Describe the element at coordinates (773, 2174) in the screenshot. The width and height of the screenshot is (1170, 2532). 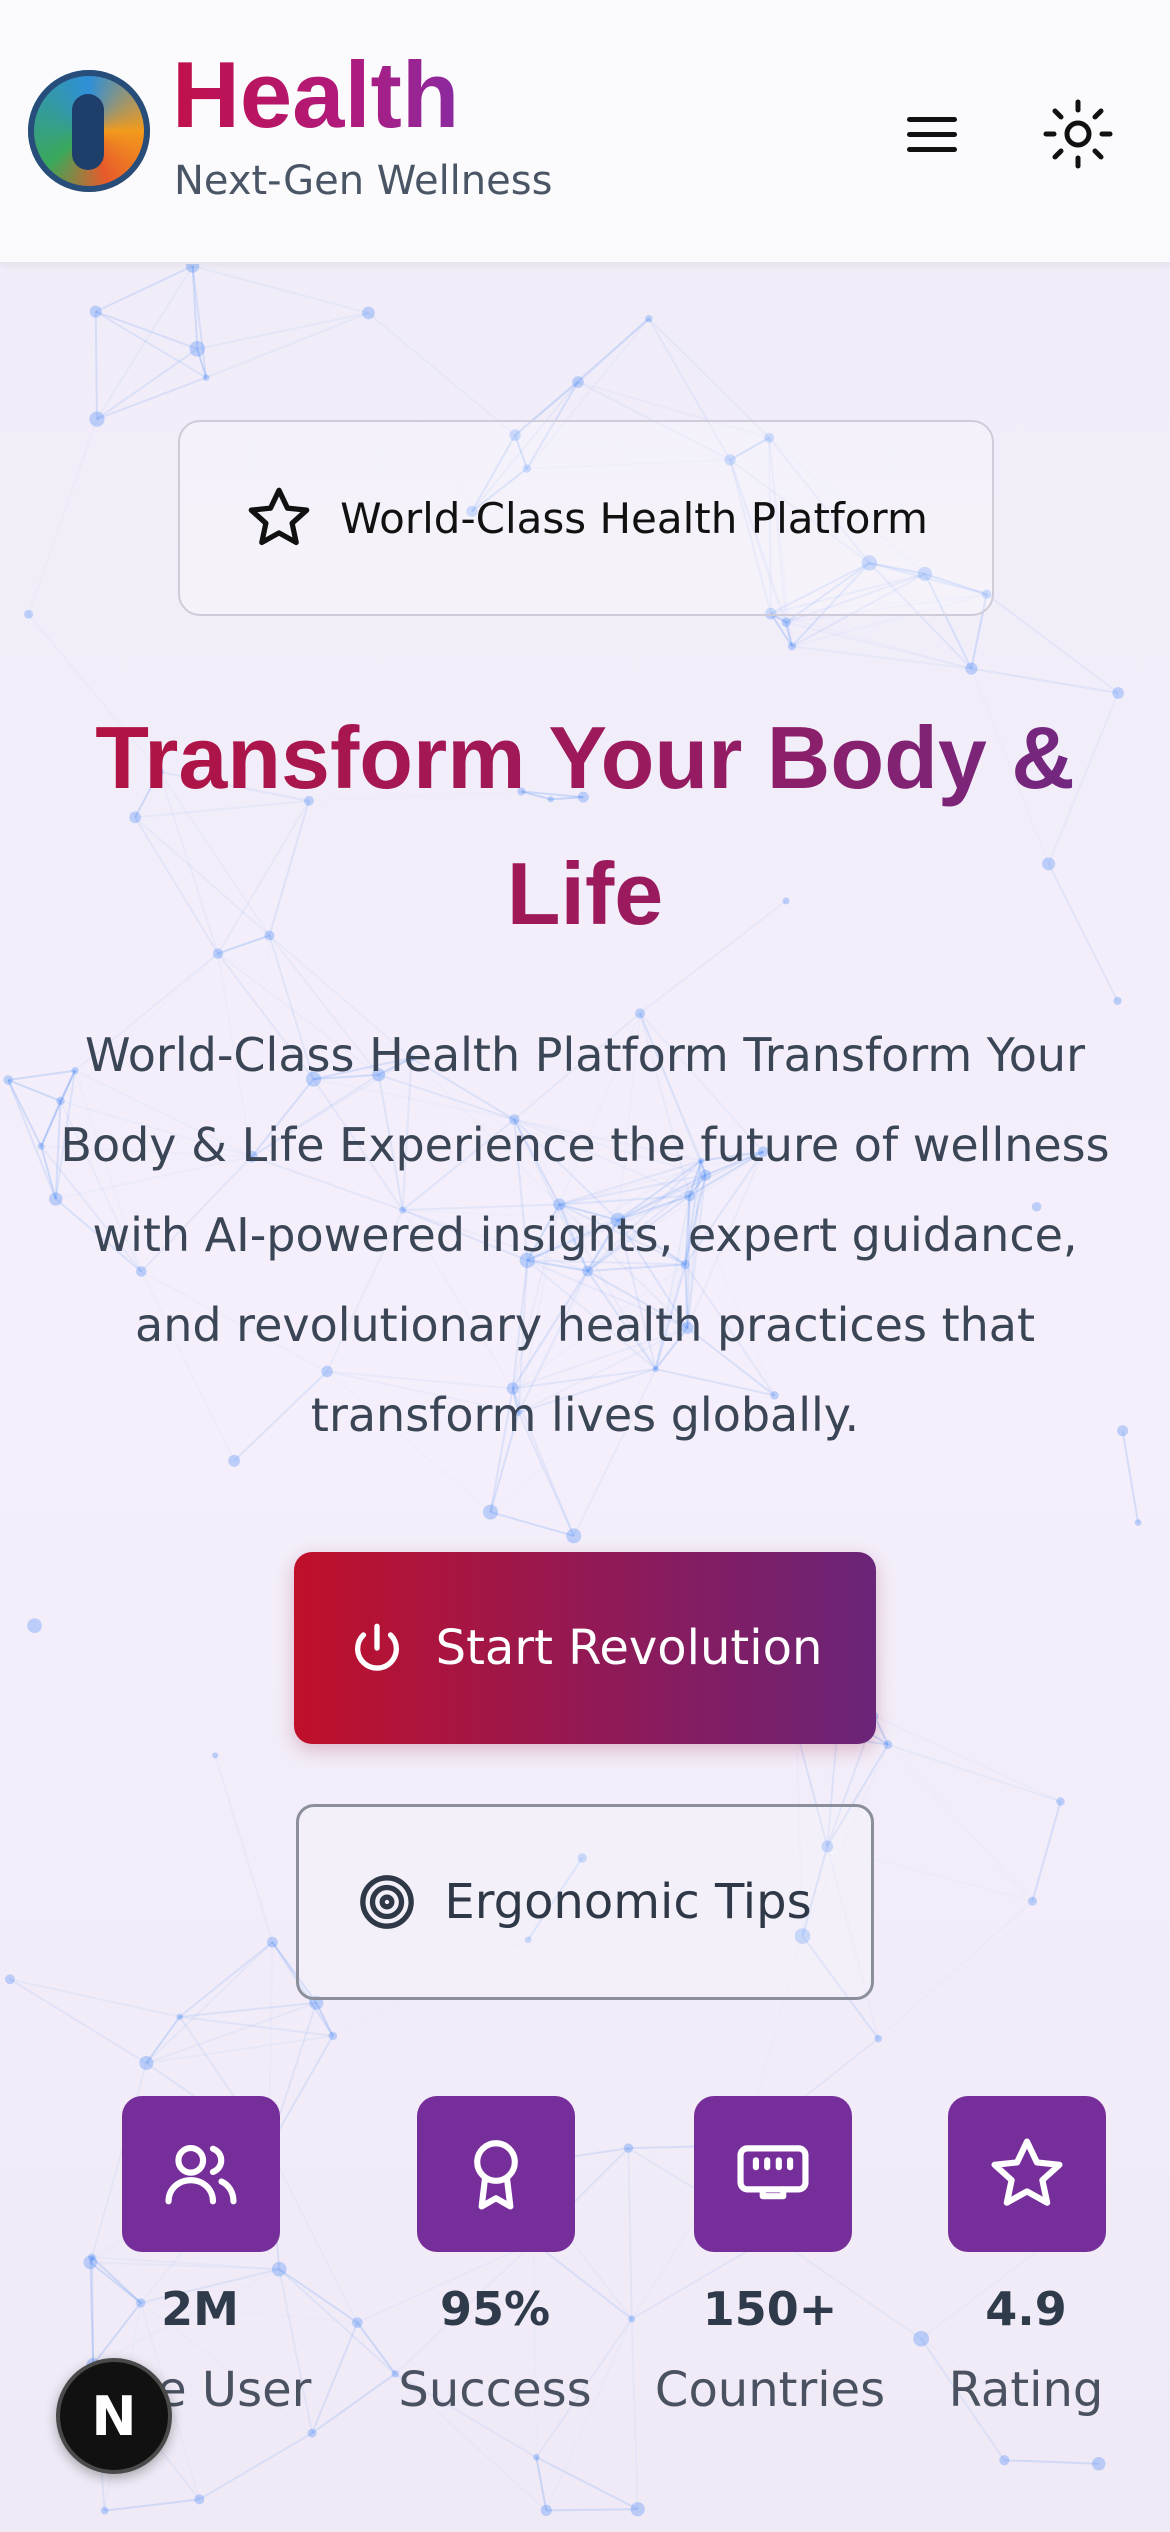
I see `network-icon` at that location.